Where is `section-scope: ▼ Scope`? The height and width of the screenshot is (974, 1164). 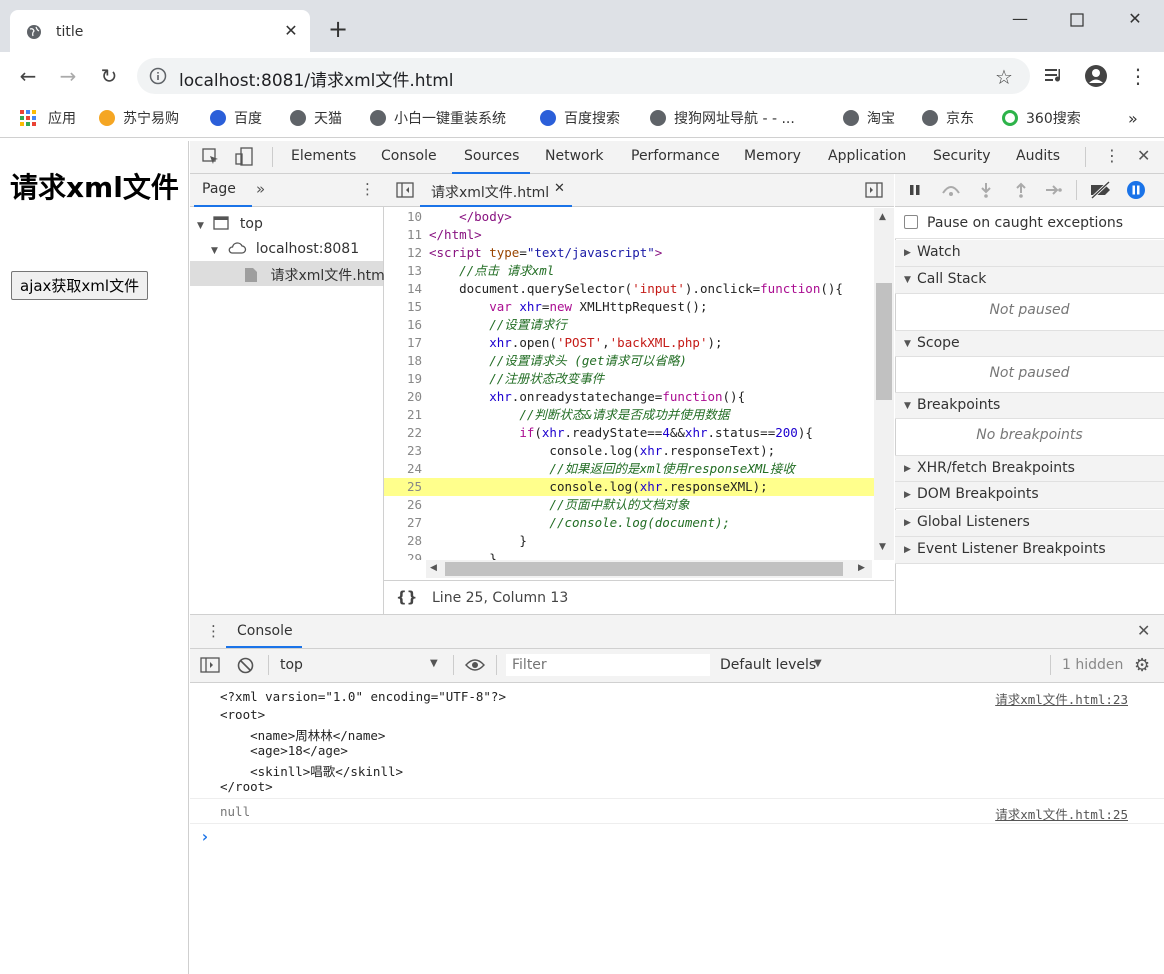
section-scope: ▼ Scope is located at coordinates (1029, 343).